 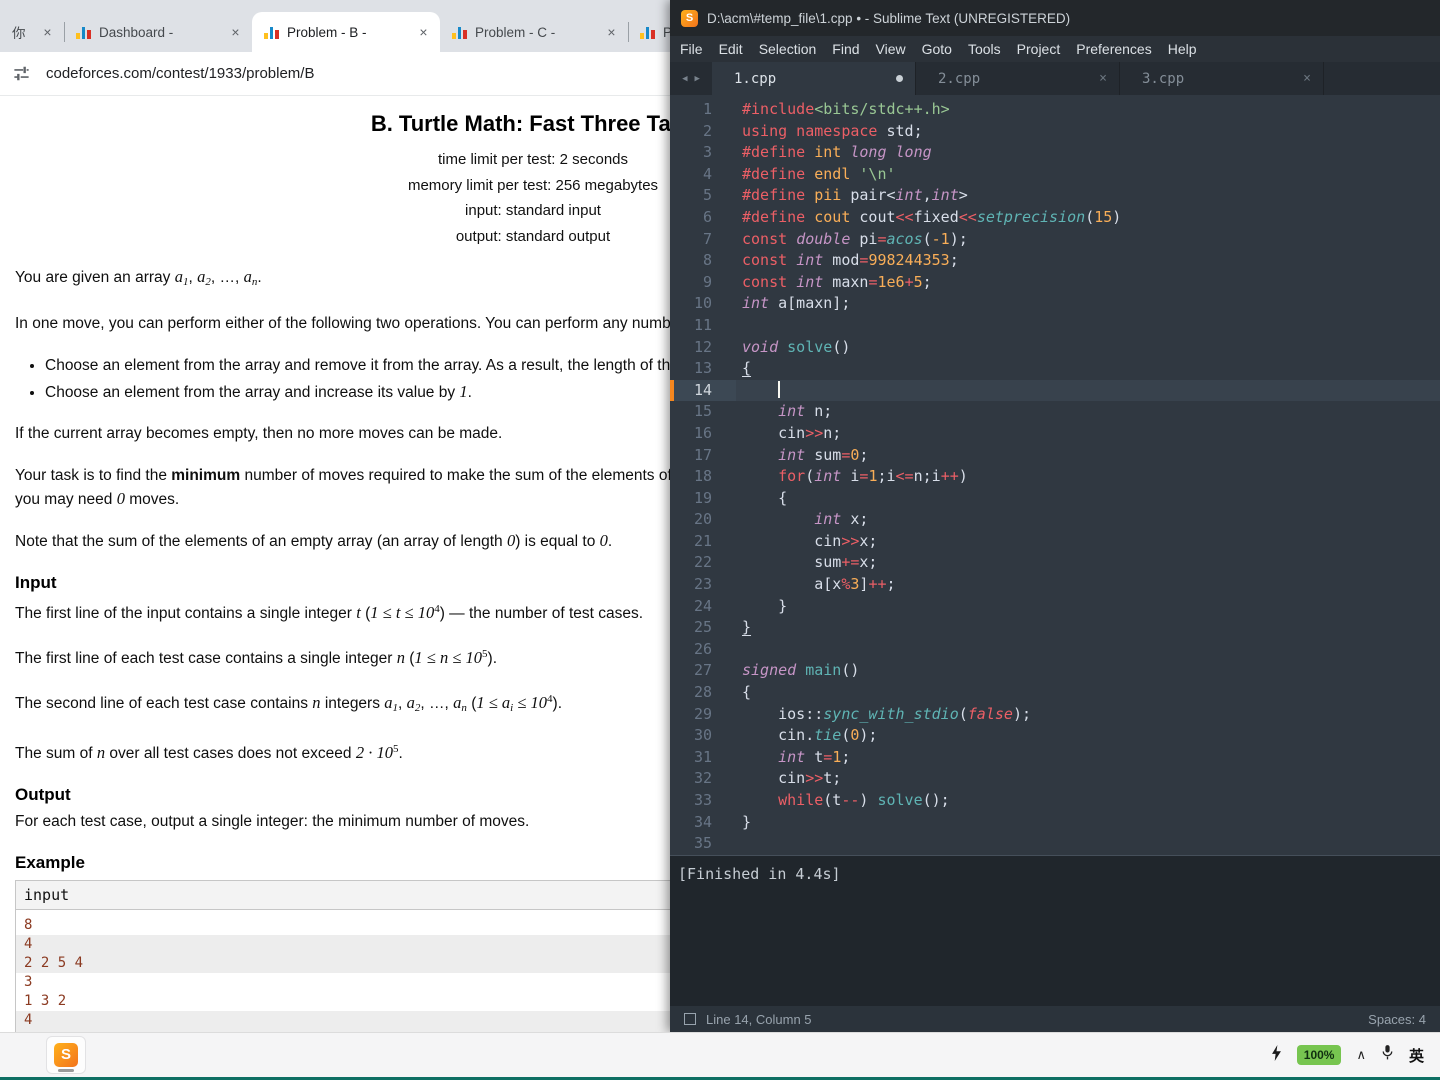 I want to click on power-charging-icon, so click(x=1276, y=1055).